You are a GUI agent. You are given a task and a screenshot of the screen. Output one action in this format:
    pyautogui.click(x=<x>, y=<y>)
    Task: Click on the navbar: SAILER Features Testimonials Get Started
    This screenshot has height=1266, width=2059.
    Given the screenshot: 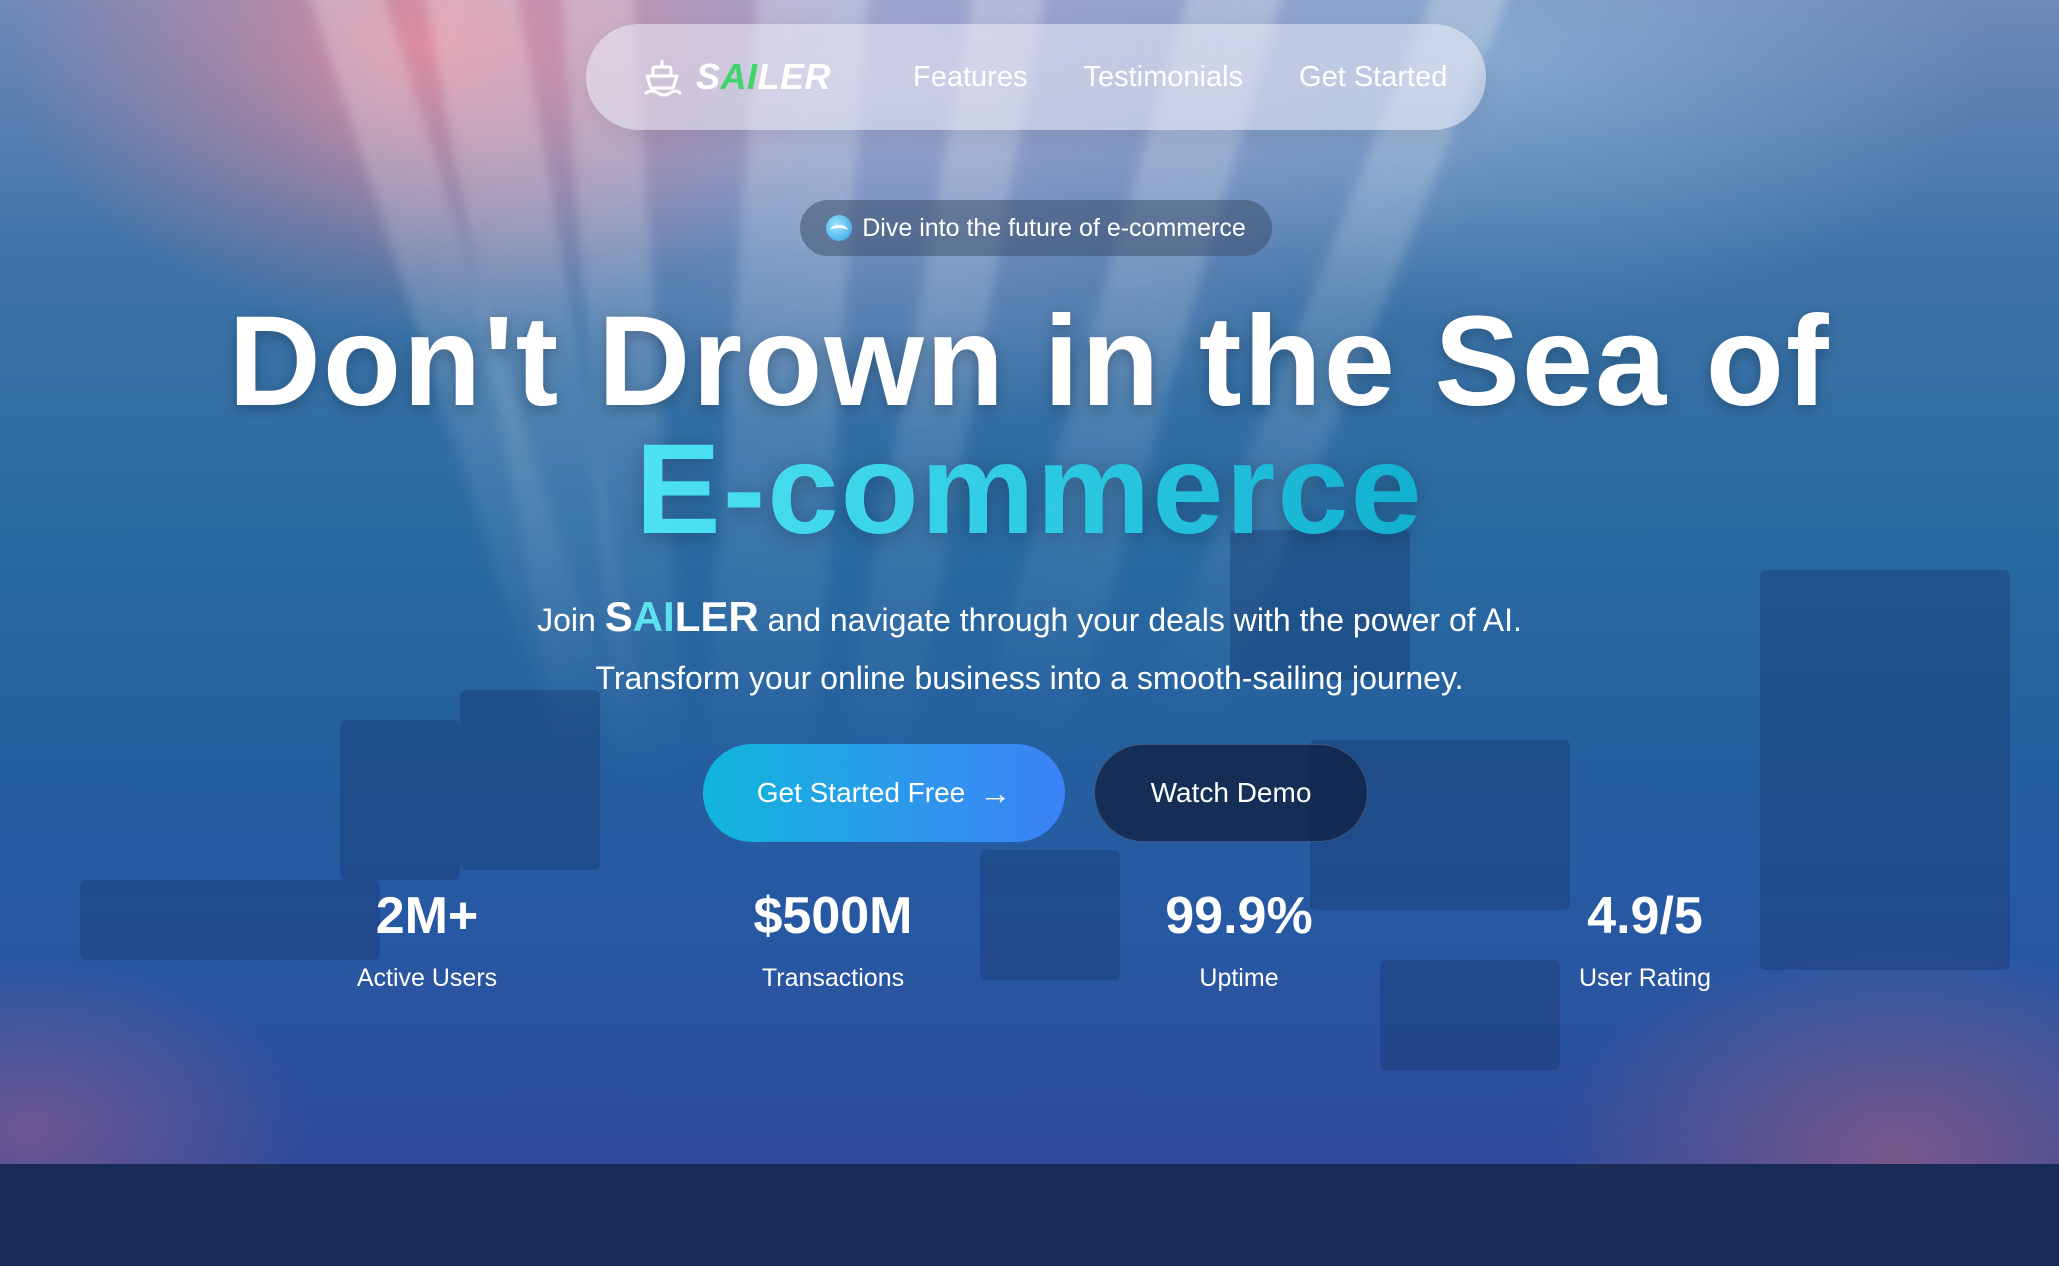 What is the action you would take?
    pyautogui.click(x=1036, y=77)
    